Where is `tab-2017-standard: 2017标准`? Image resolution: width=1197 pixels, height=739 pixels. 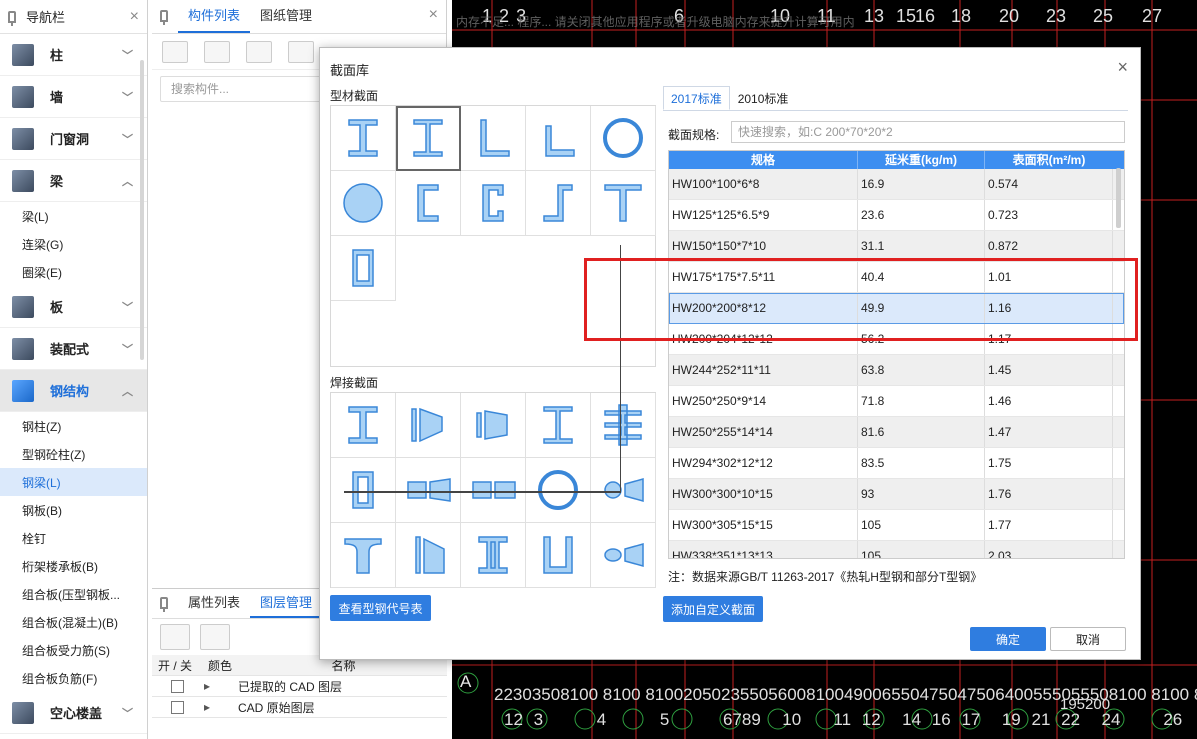
tab-2017-standard: 2017标准 is located at coordinates (696, 98).